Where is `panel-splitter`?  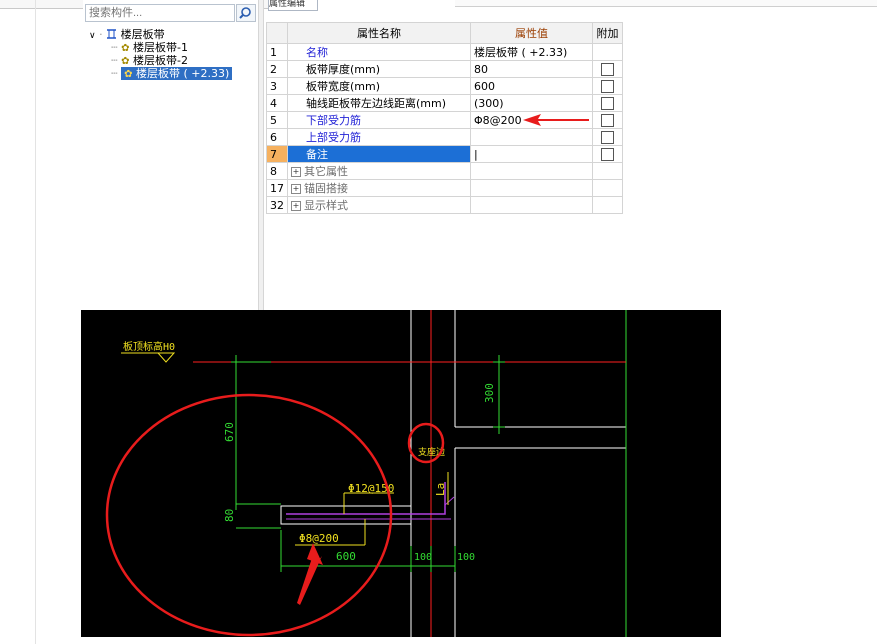
panel-splitter is located at coordinates (261, 155).